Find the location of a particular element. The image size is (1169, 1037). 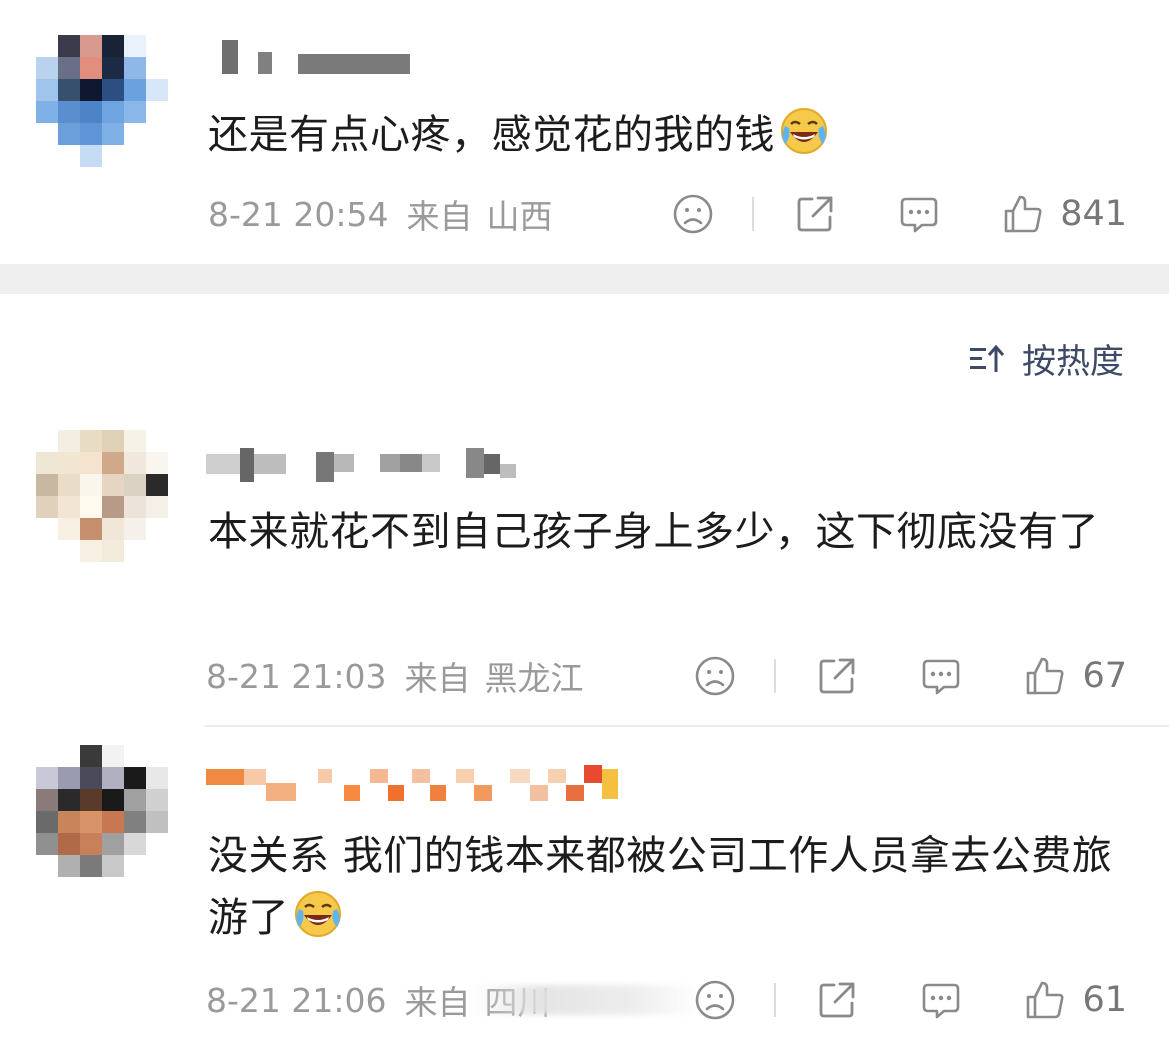

comment-text: 没关系 我们的钱本来都被公司工作人员拿去公费旅游了 is located at coordinates (660, 887).